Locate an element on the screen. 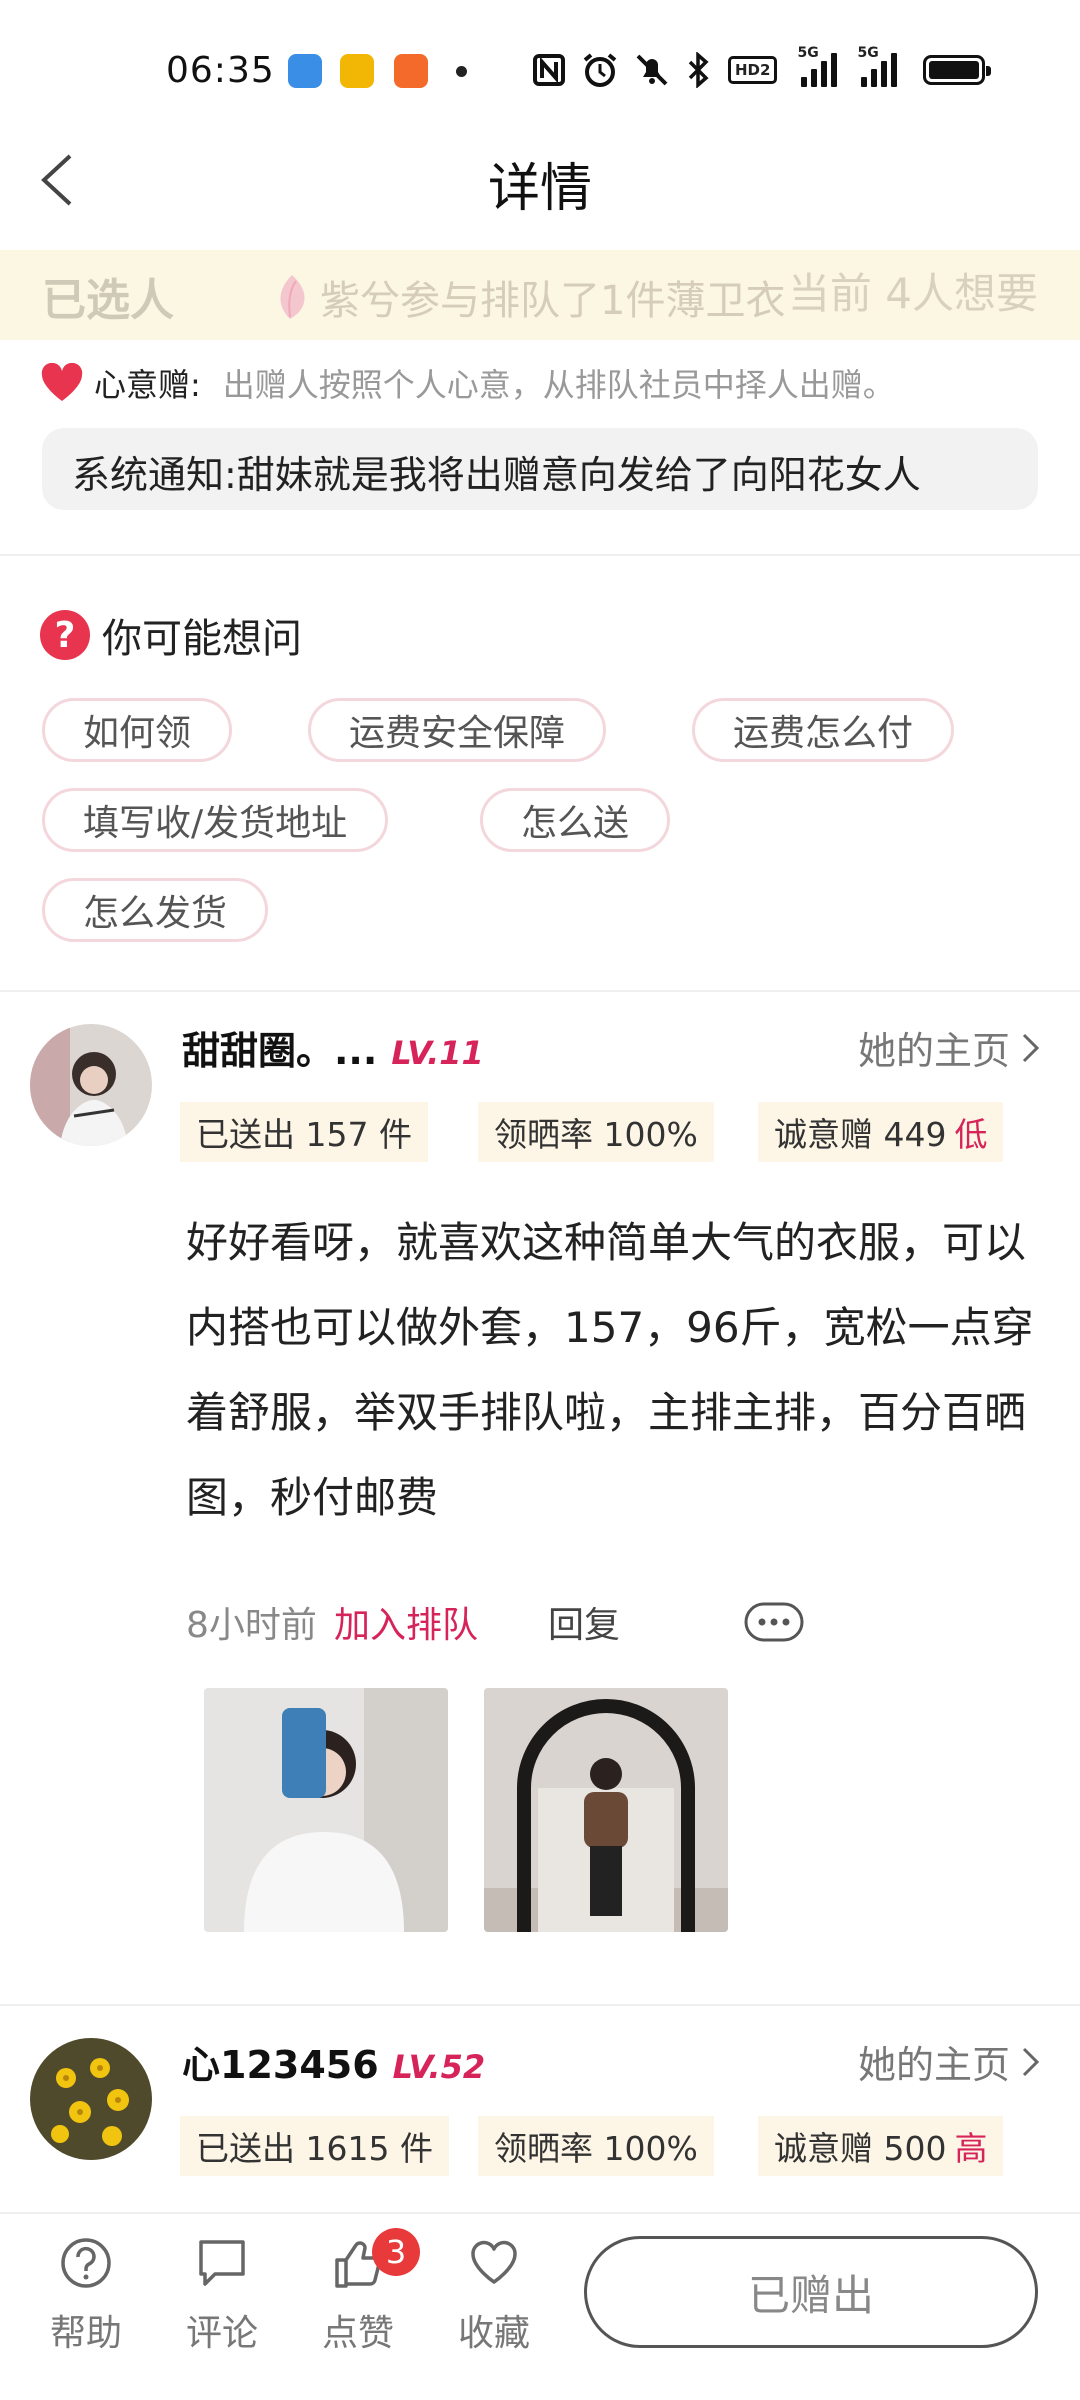 The width and height of the screenshot is (1080, 2400). system-notice: 系统通知:甜妹就是我将出赠意向发给了向阳花女人 is located at coordinates (540, 469).